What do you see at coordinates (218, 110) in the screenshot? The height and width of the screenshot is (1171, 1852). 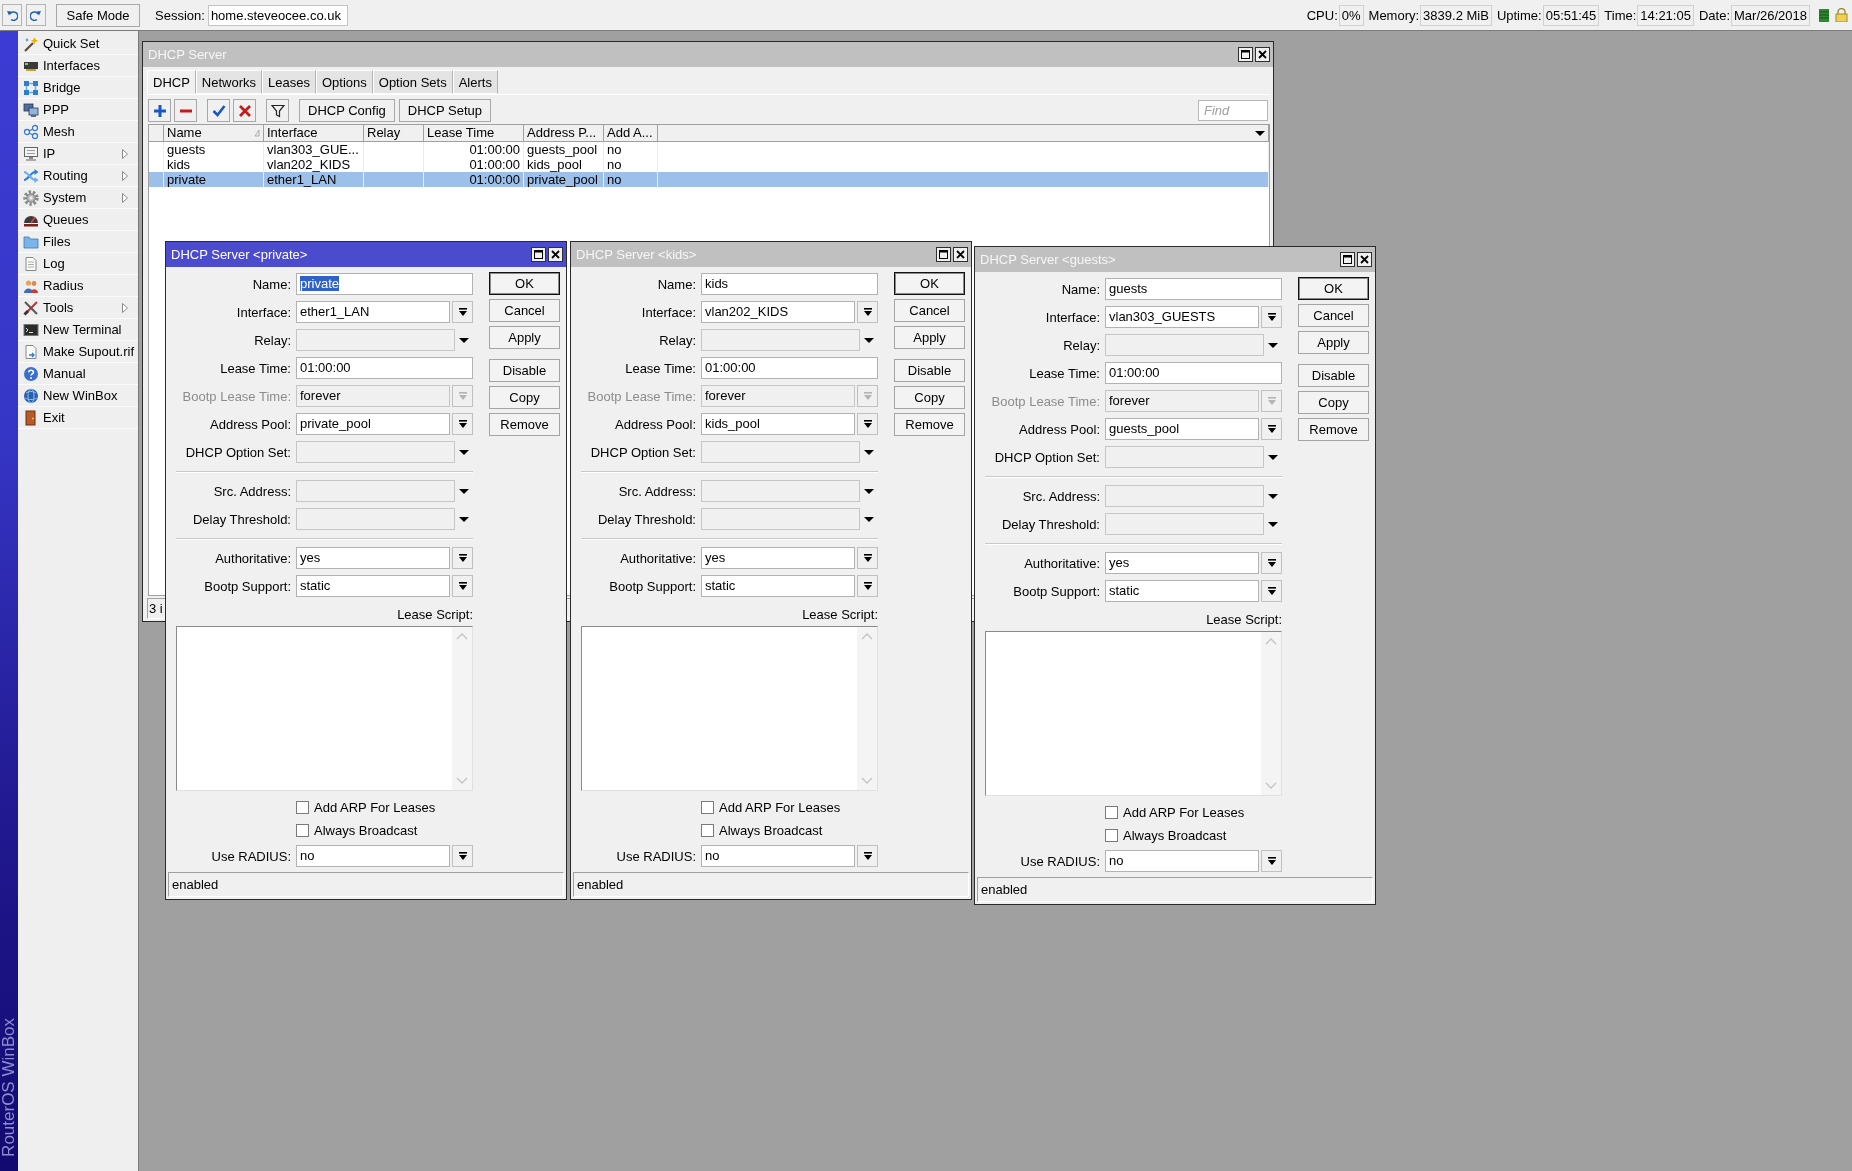 I see `enable-button` at bounding box center [218, 110].